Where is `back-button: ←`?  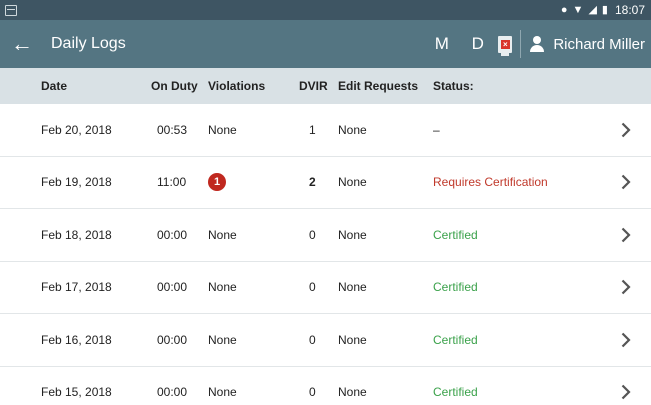 back-button: ← is located at coordinates (22, 44).